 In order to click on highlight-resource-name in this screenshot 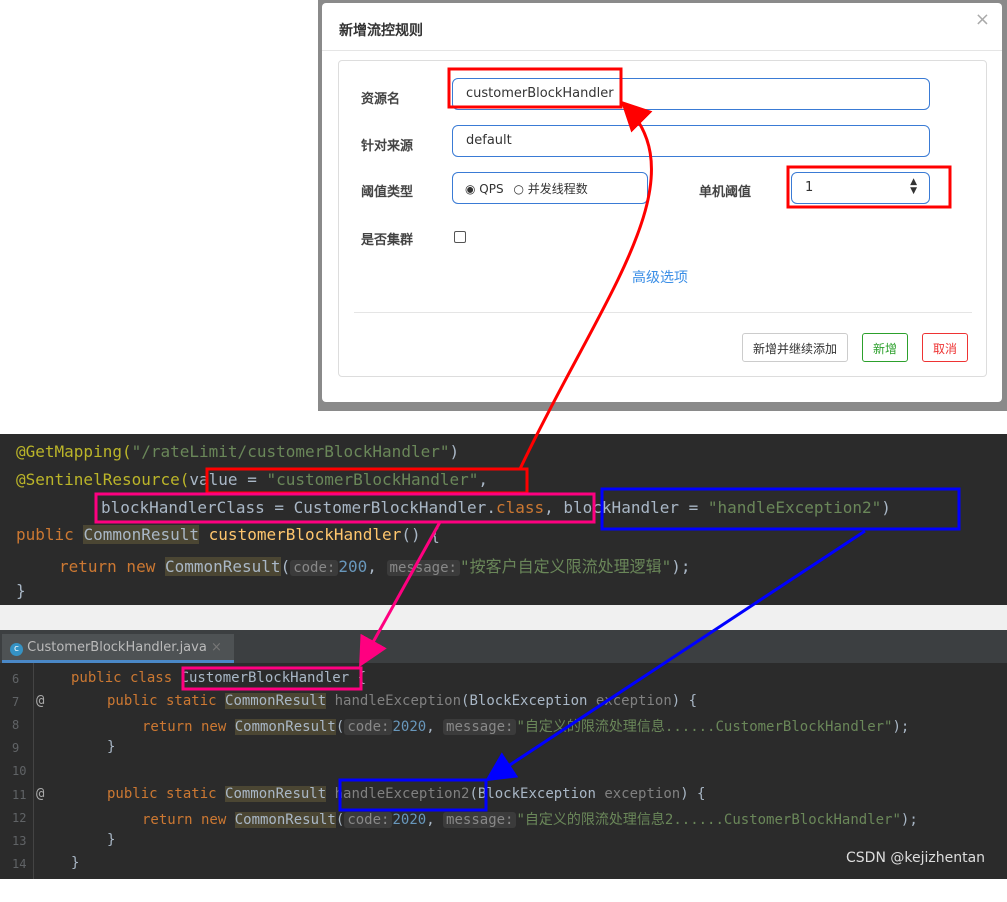, I will do `click(535, 88)`.